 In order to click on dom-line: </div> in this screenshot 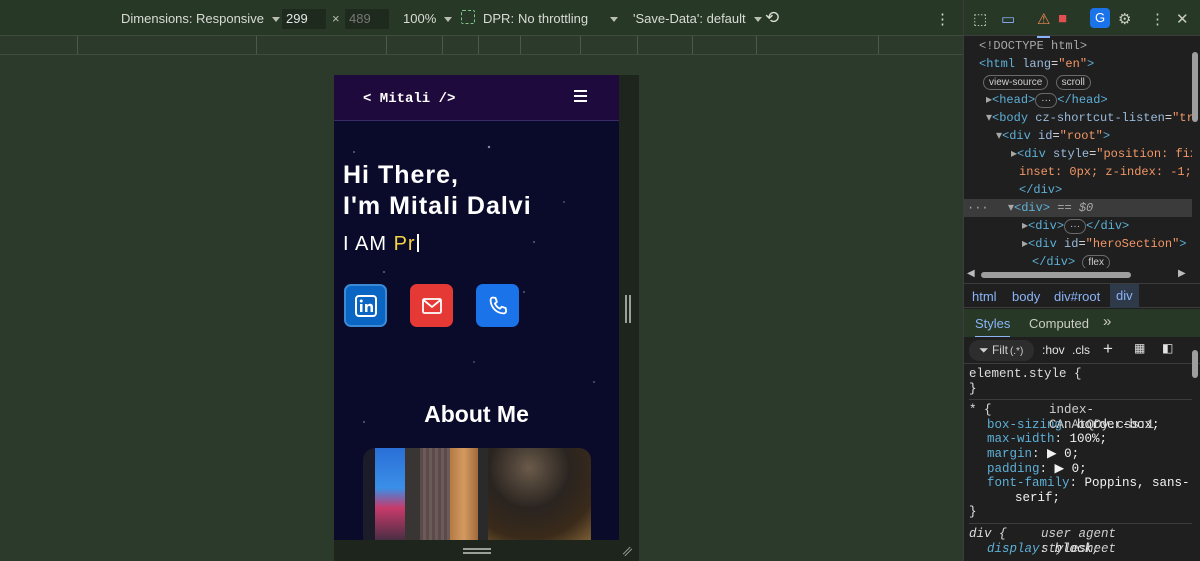, I will do `click(1041, 190)`.